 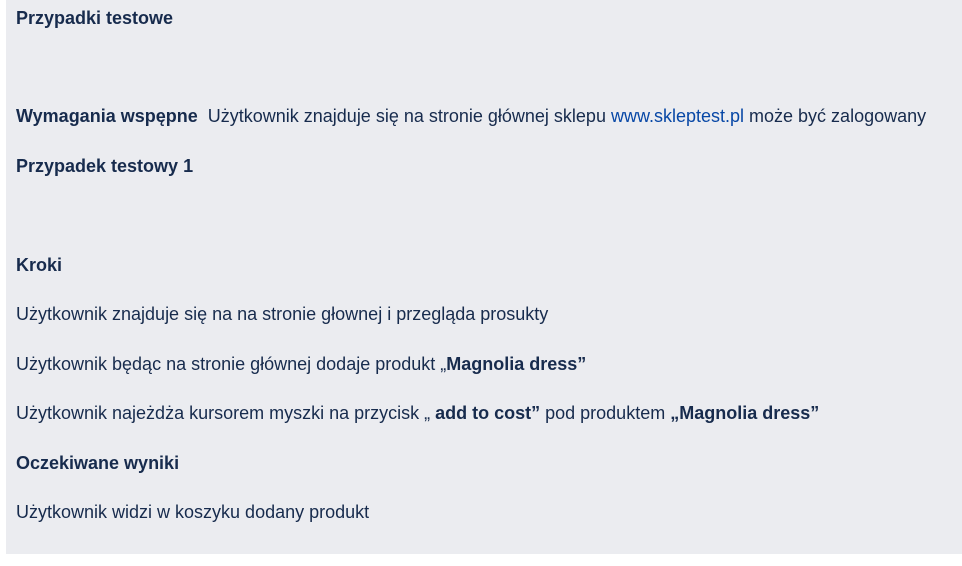 What do you see at coordinates (95, 18) in the screenshot?
I see `page-heading: Przypadki testowe` at bounding box center [95, 18].